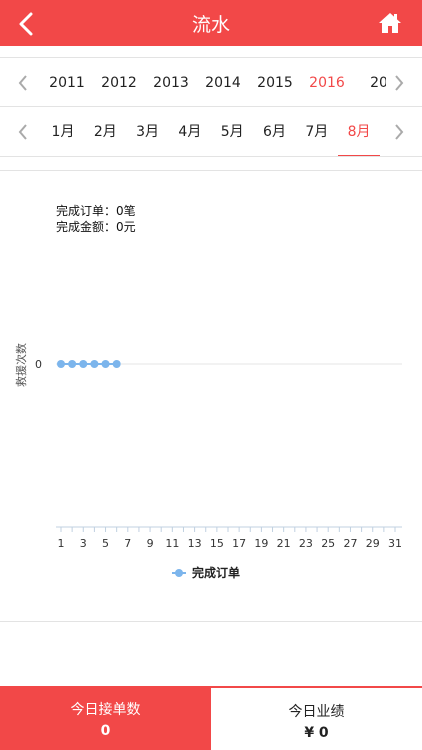  What do you see at coordinates (317, 131) in the screenshot?
I see `month-item: 7月` at bounding box center [317, 131].